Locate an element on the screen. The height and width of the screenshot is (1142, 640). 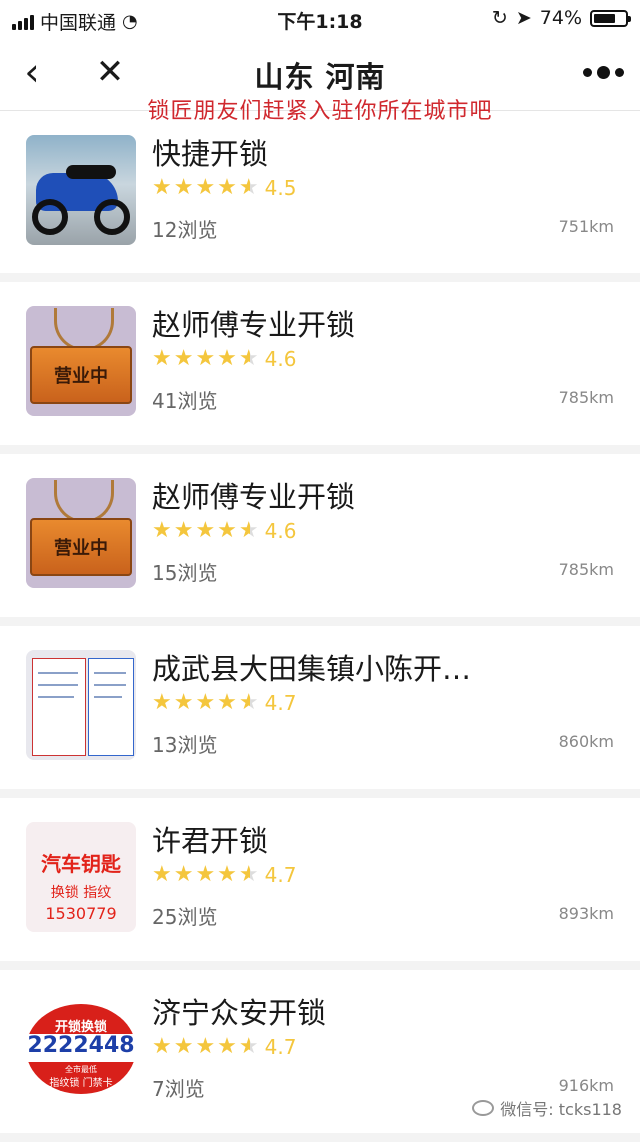
logo-bottom-text: 指纹锁 门禁卡 is located at coordinates (81, 1083).